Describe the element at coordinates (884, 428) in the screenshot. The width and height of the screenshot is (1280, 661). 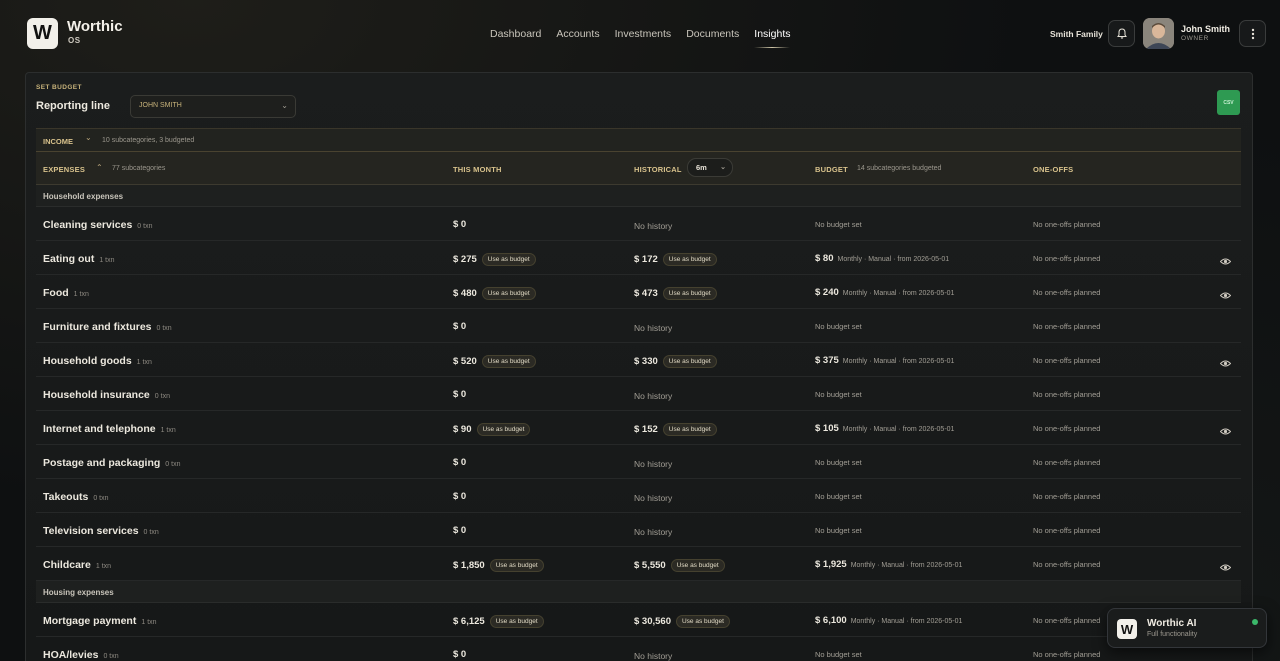
I see `budget-cell: $ 105 Monthly · Manual · from 2026-05-01` at that location.